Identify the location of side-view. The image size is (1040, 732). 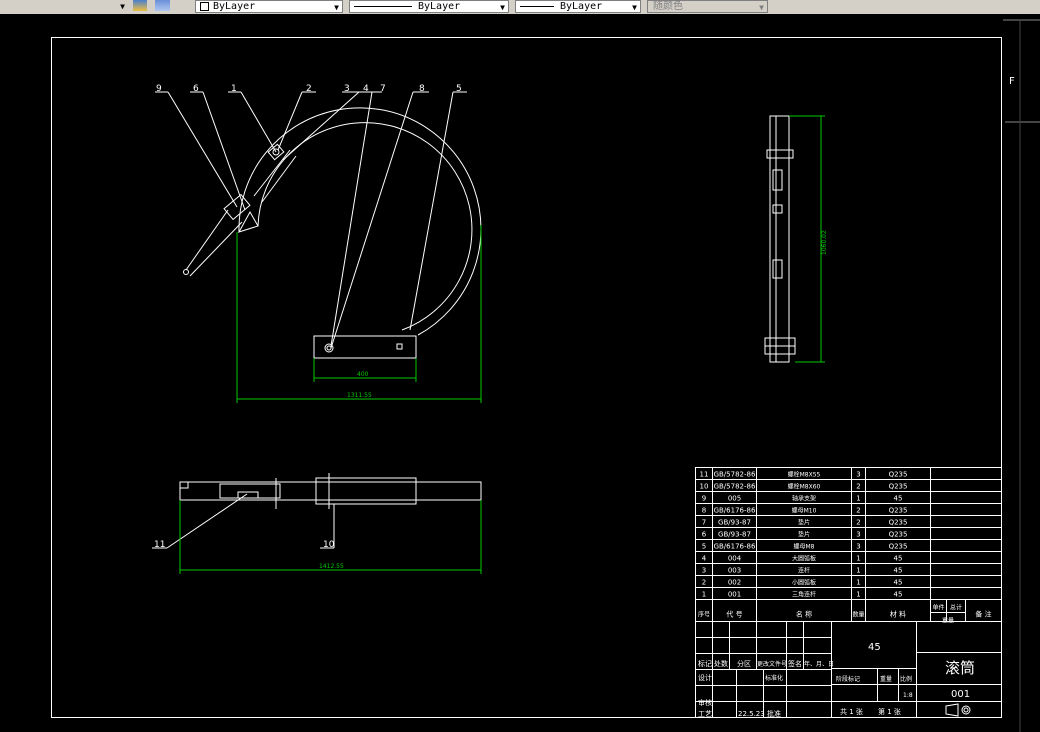
(780, 239).